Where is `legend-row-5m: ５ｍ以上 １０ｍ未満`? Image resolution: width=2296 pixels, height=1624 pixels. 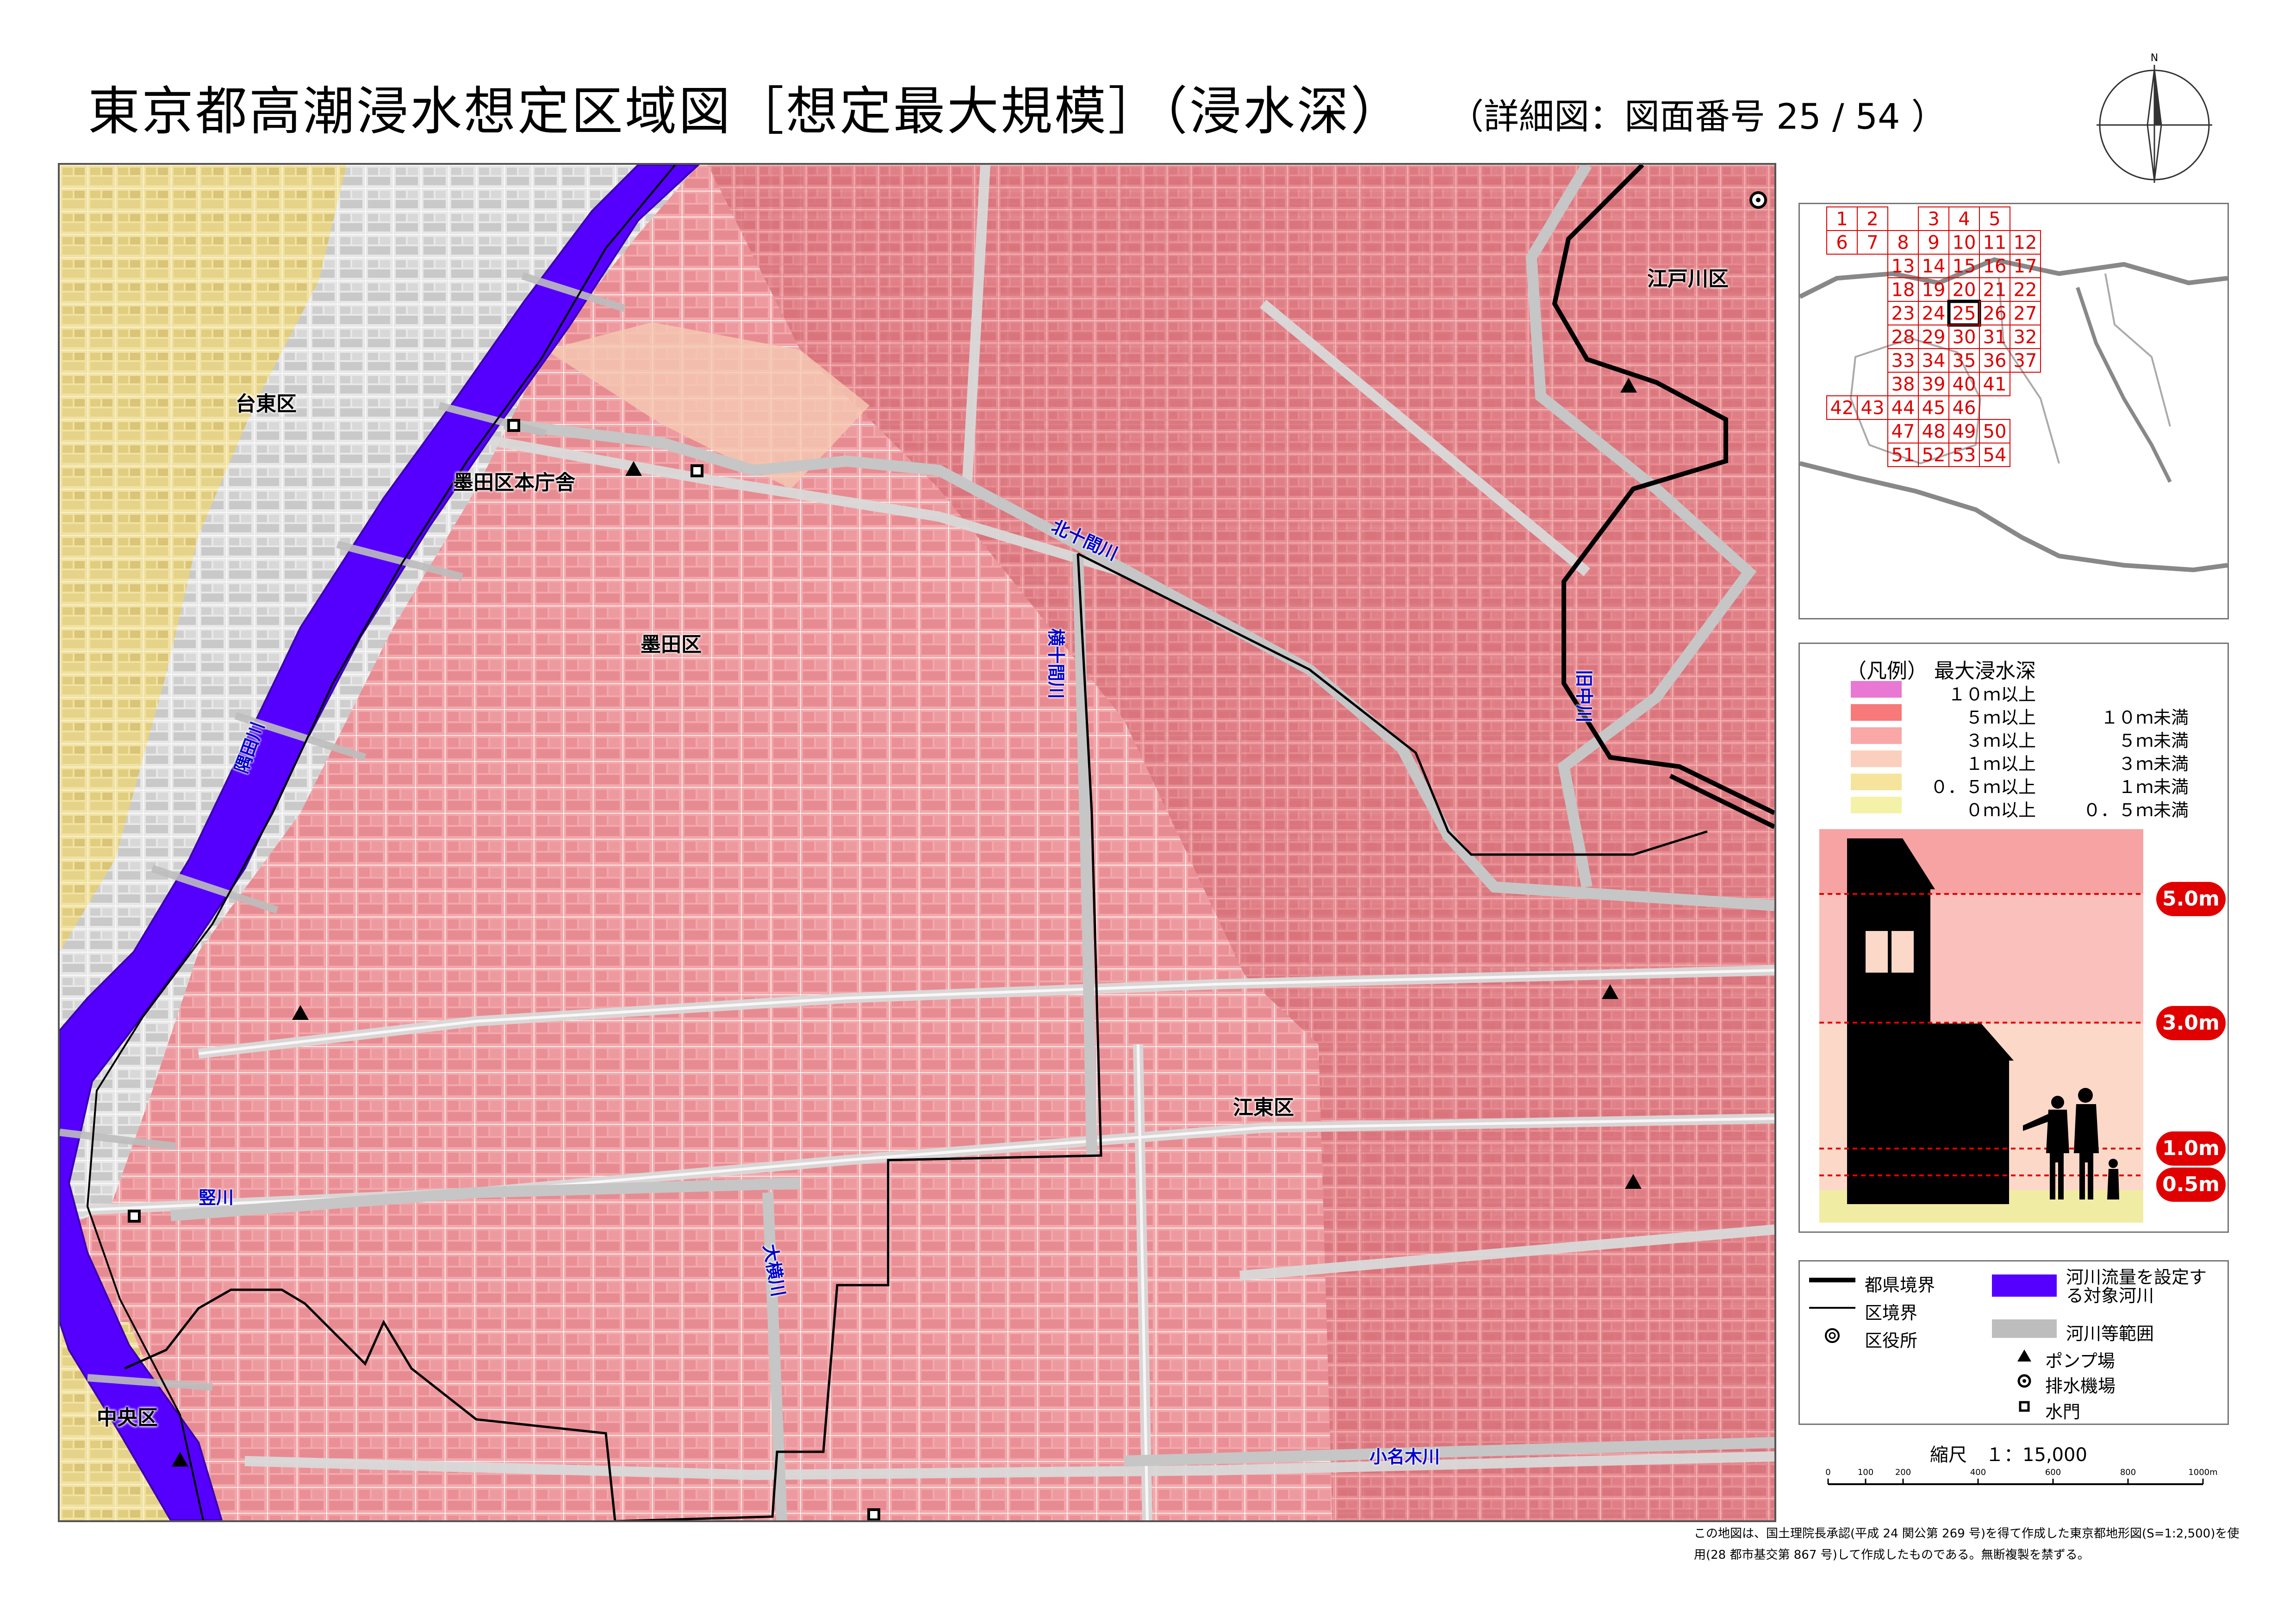
legend-row-5m: ５ｍ以上 １０ｍ未満 is located at coordinates (2032, 715).